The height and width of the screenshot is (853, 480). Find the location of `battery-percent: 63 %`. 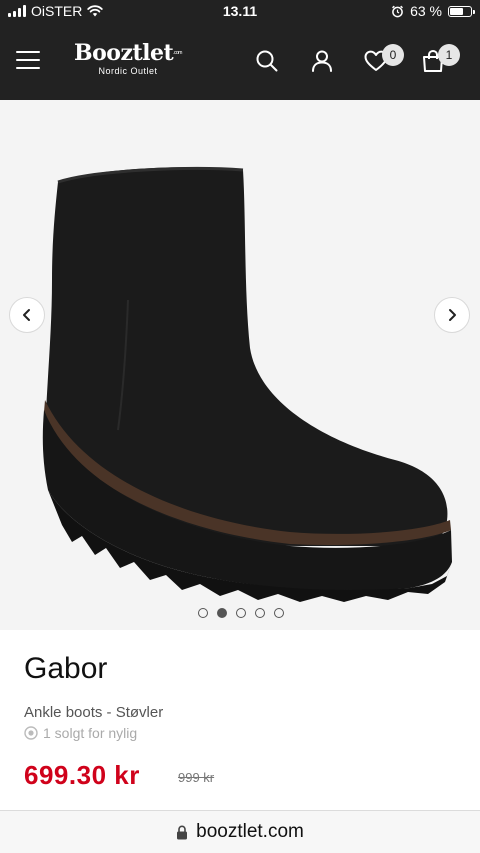

battery-percent: 63 % is located at coordinates (426, 11).